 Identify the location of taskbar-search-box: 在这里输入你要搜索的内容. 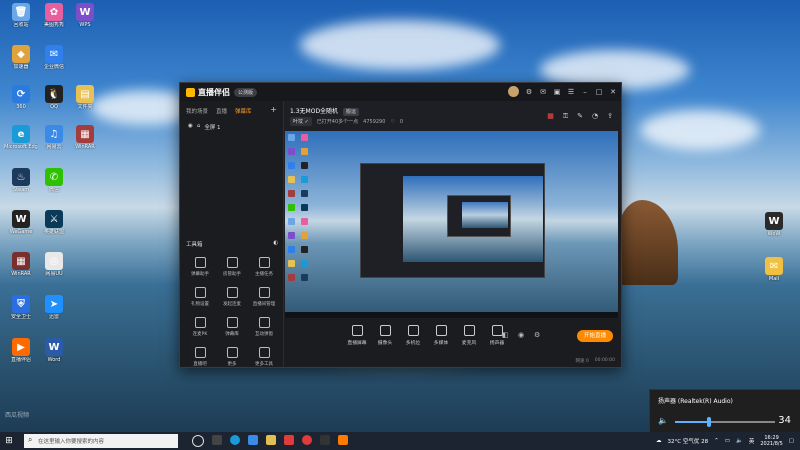
(101, 441).